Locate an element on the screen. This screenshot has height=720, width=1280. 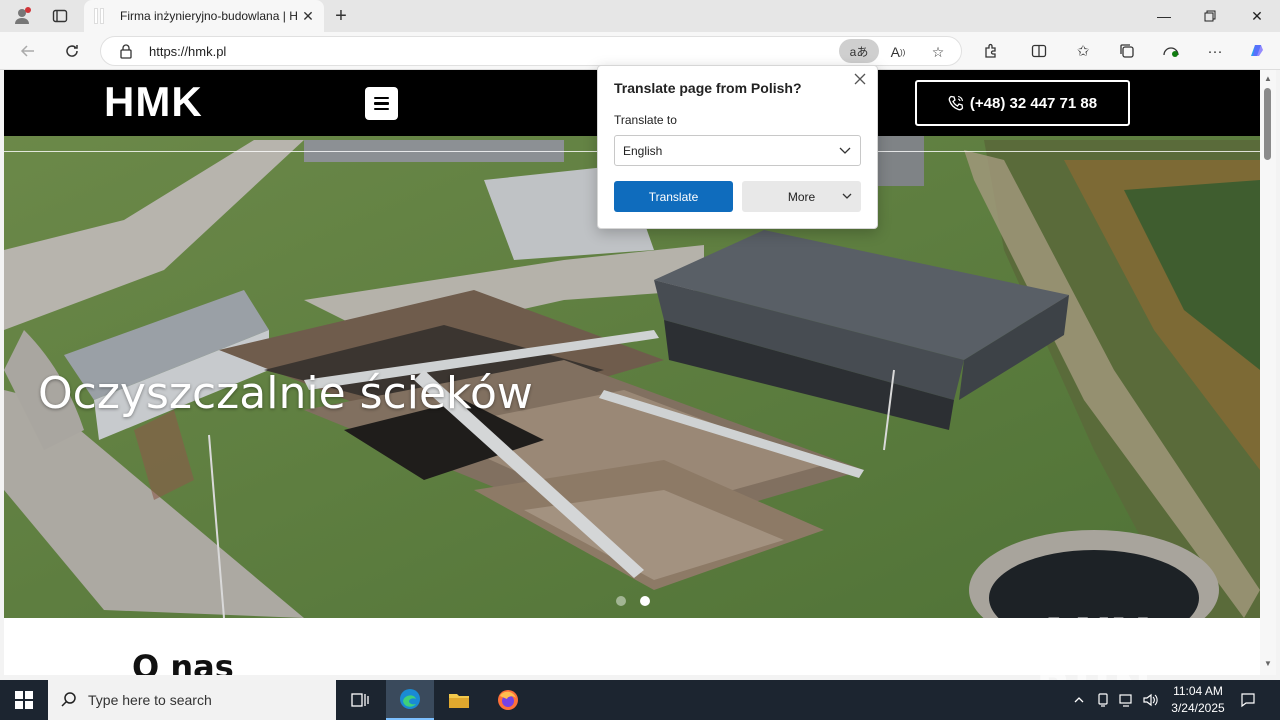
address-bar: https://hmk.pl aあ A)) ☆ is located at coordinates (531, 51).